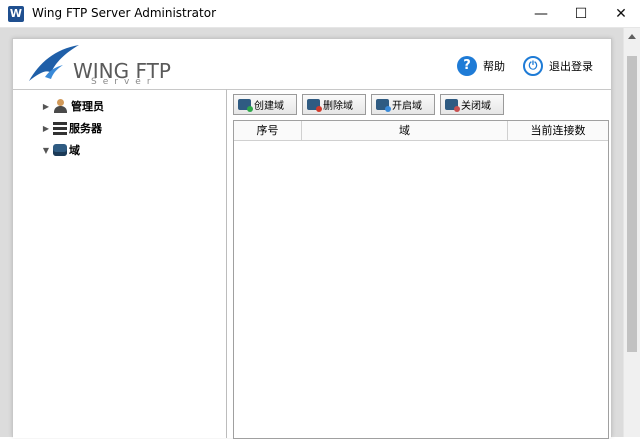  I want to click on collapse-arrow-icon: ▼, so click(46, 150).